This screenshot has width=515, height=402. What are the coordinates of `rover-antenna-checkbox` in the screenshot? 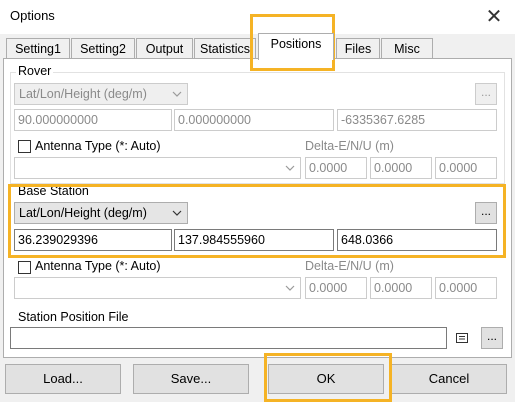 It's located at (24, 146).